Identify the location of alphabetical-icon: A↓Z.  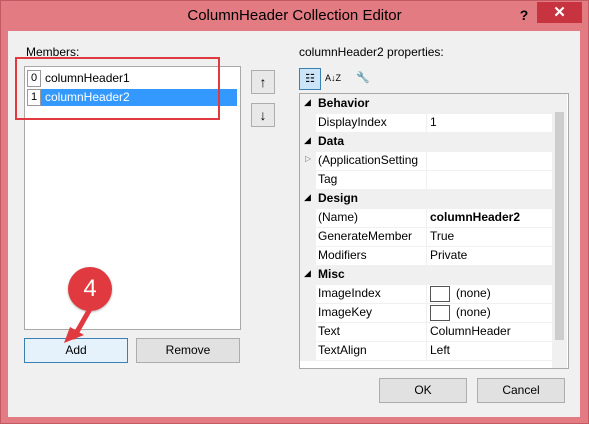
(332, 78).